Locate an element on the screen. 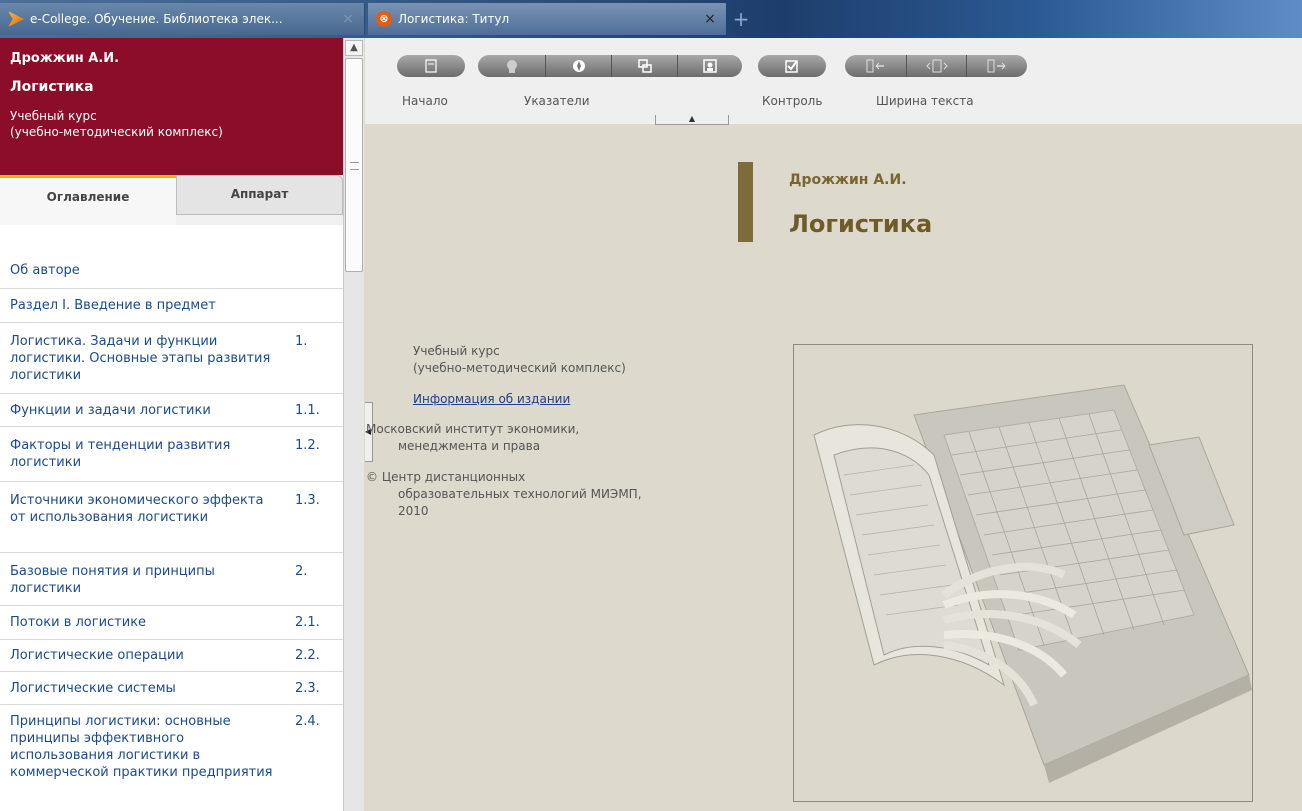  pointers-portrait-button is located at coordinates (710, 66).